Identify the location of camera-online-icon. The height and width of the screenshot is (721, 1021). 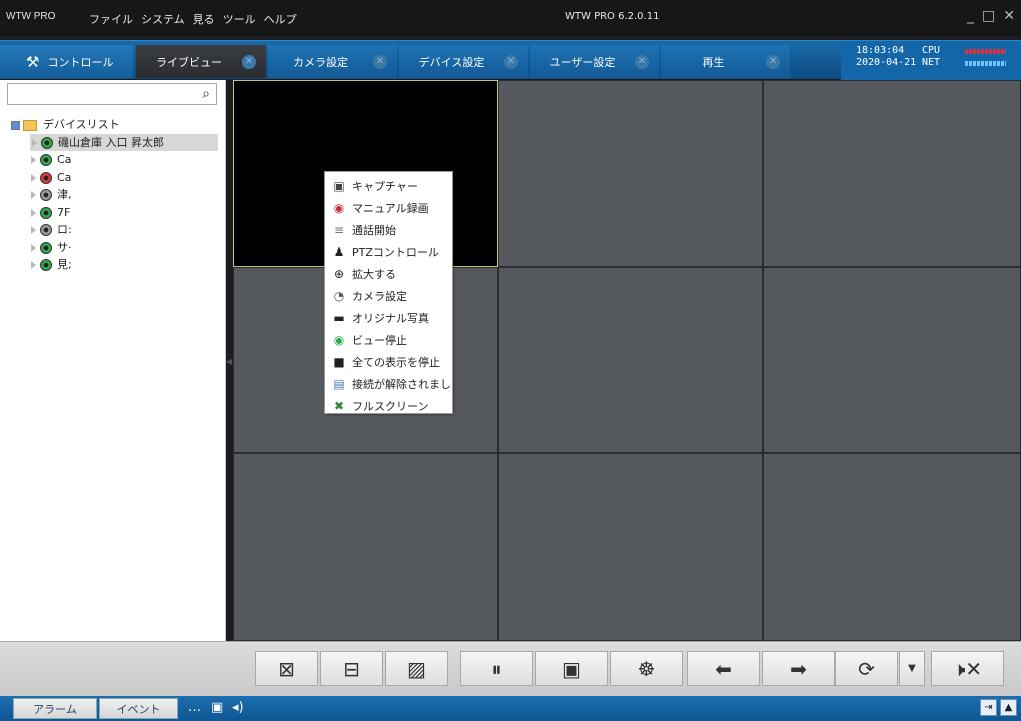
(46, 212).